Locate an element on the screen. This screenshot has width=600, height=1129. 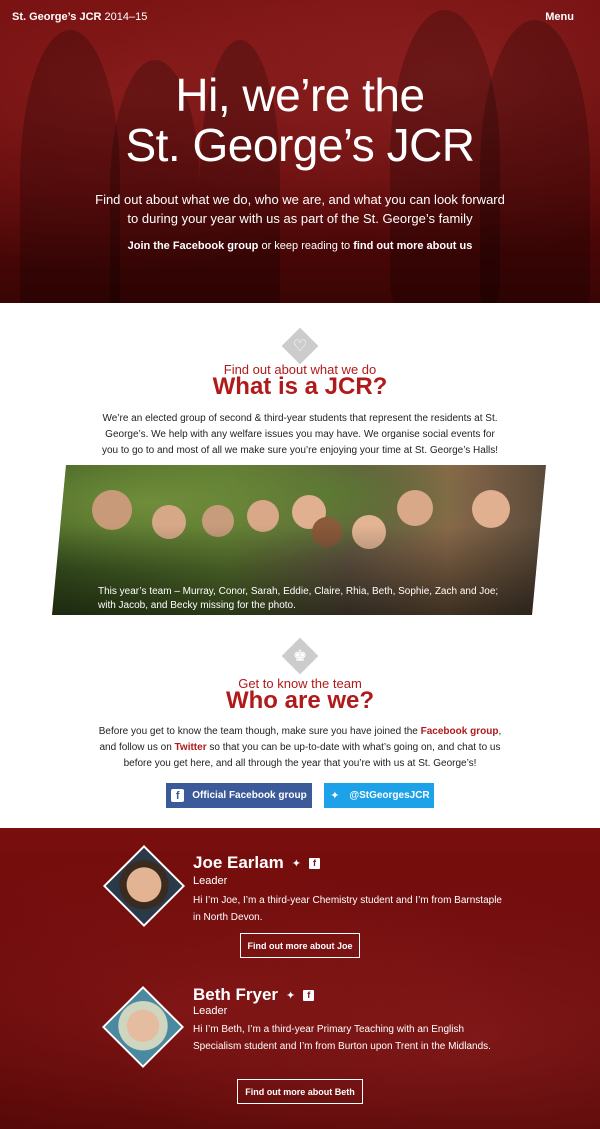
hero-title-line1: Hi, we’re the is located at coordinates (300, 95).